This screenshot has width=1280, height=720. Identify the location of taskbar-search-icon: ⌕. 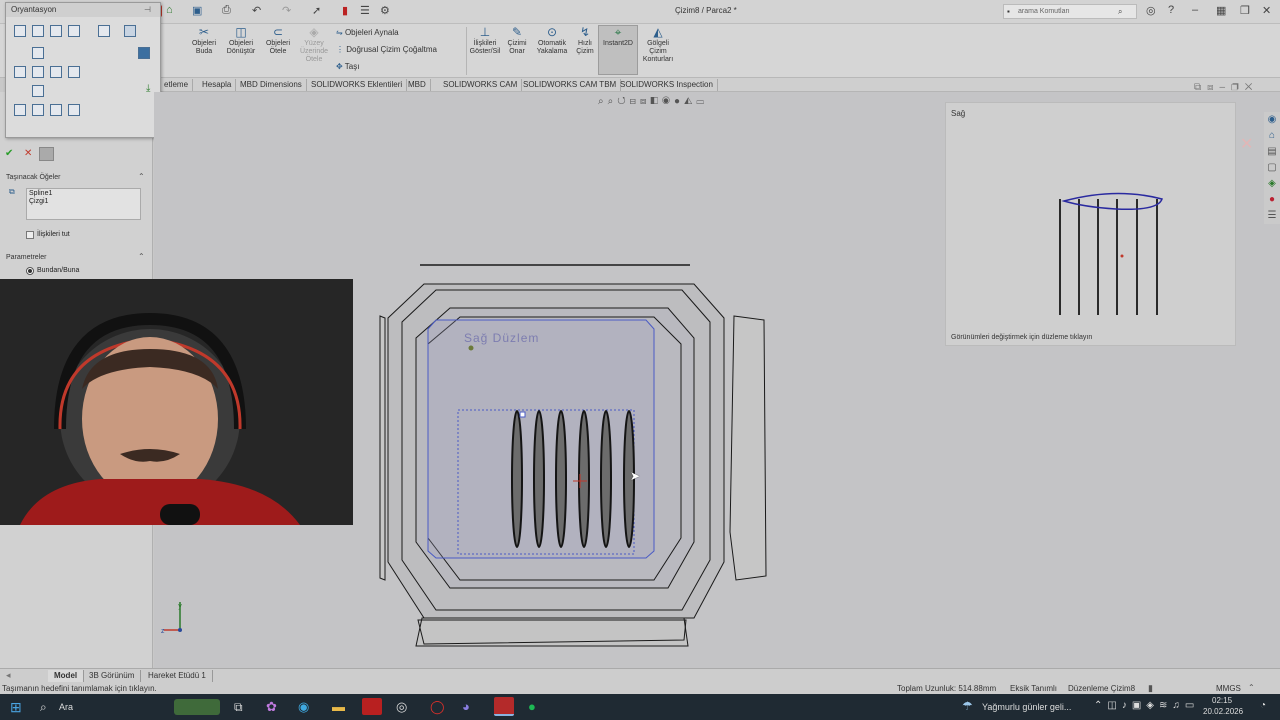
(43, 707).